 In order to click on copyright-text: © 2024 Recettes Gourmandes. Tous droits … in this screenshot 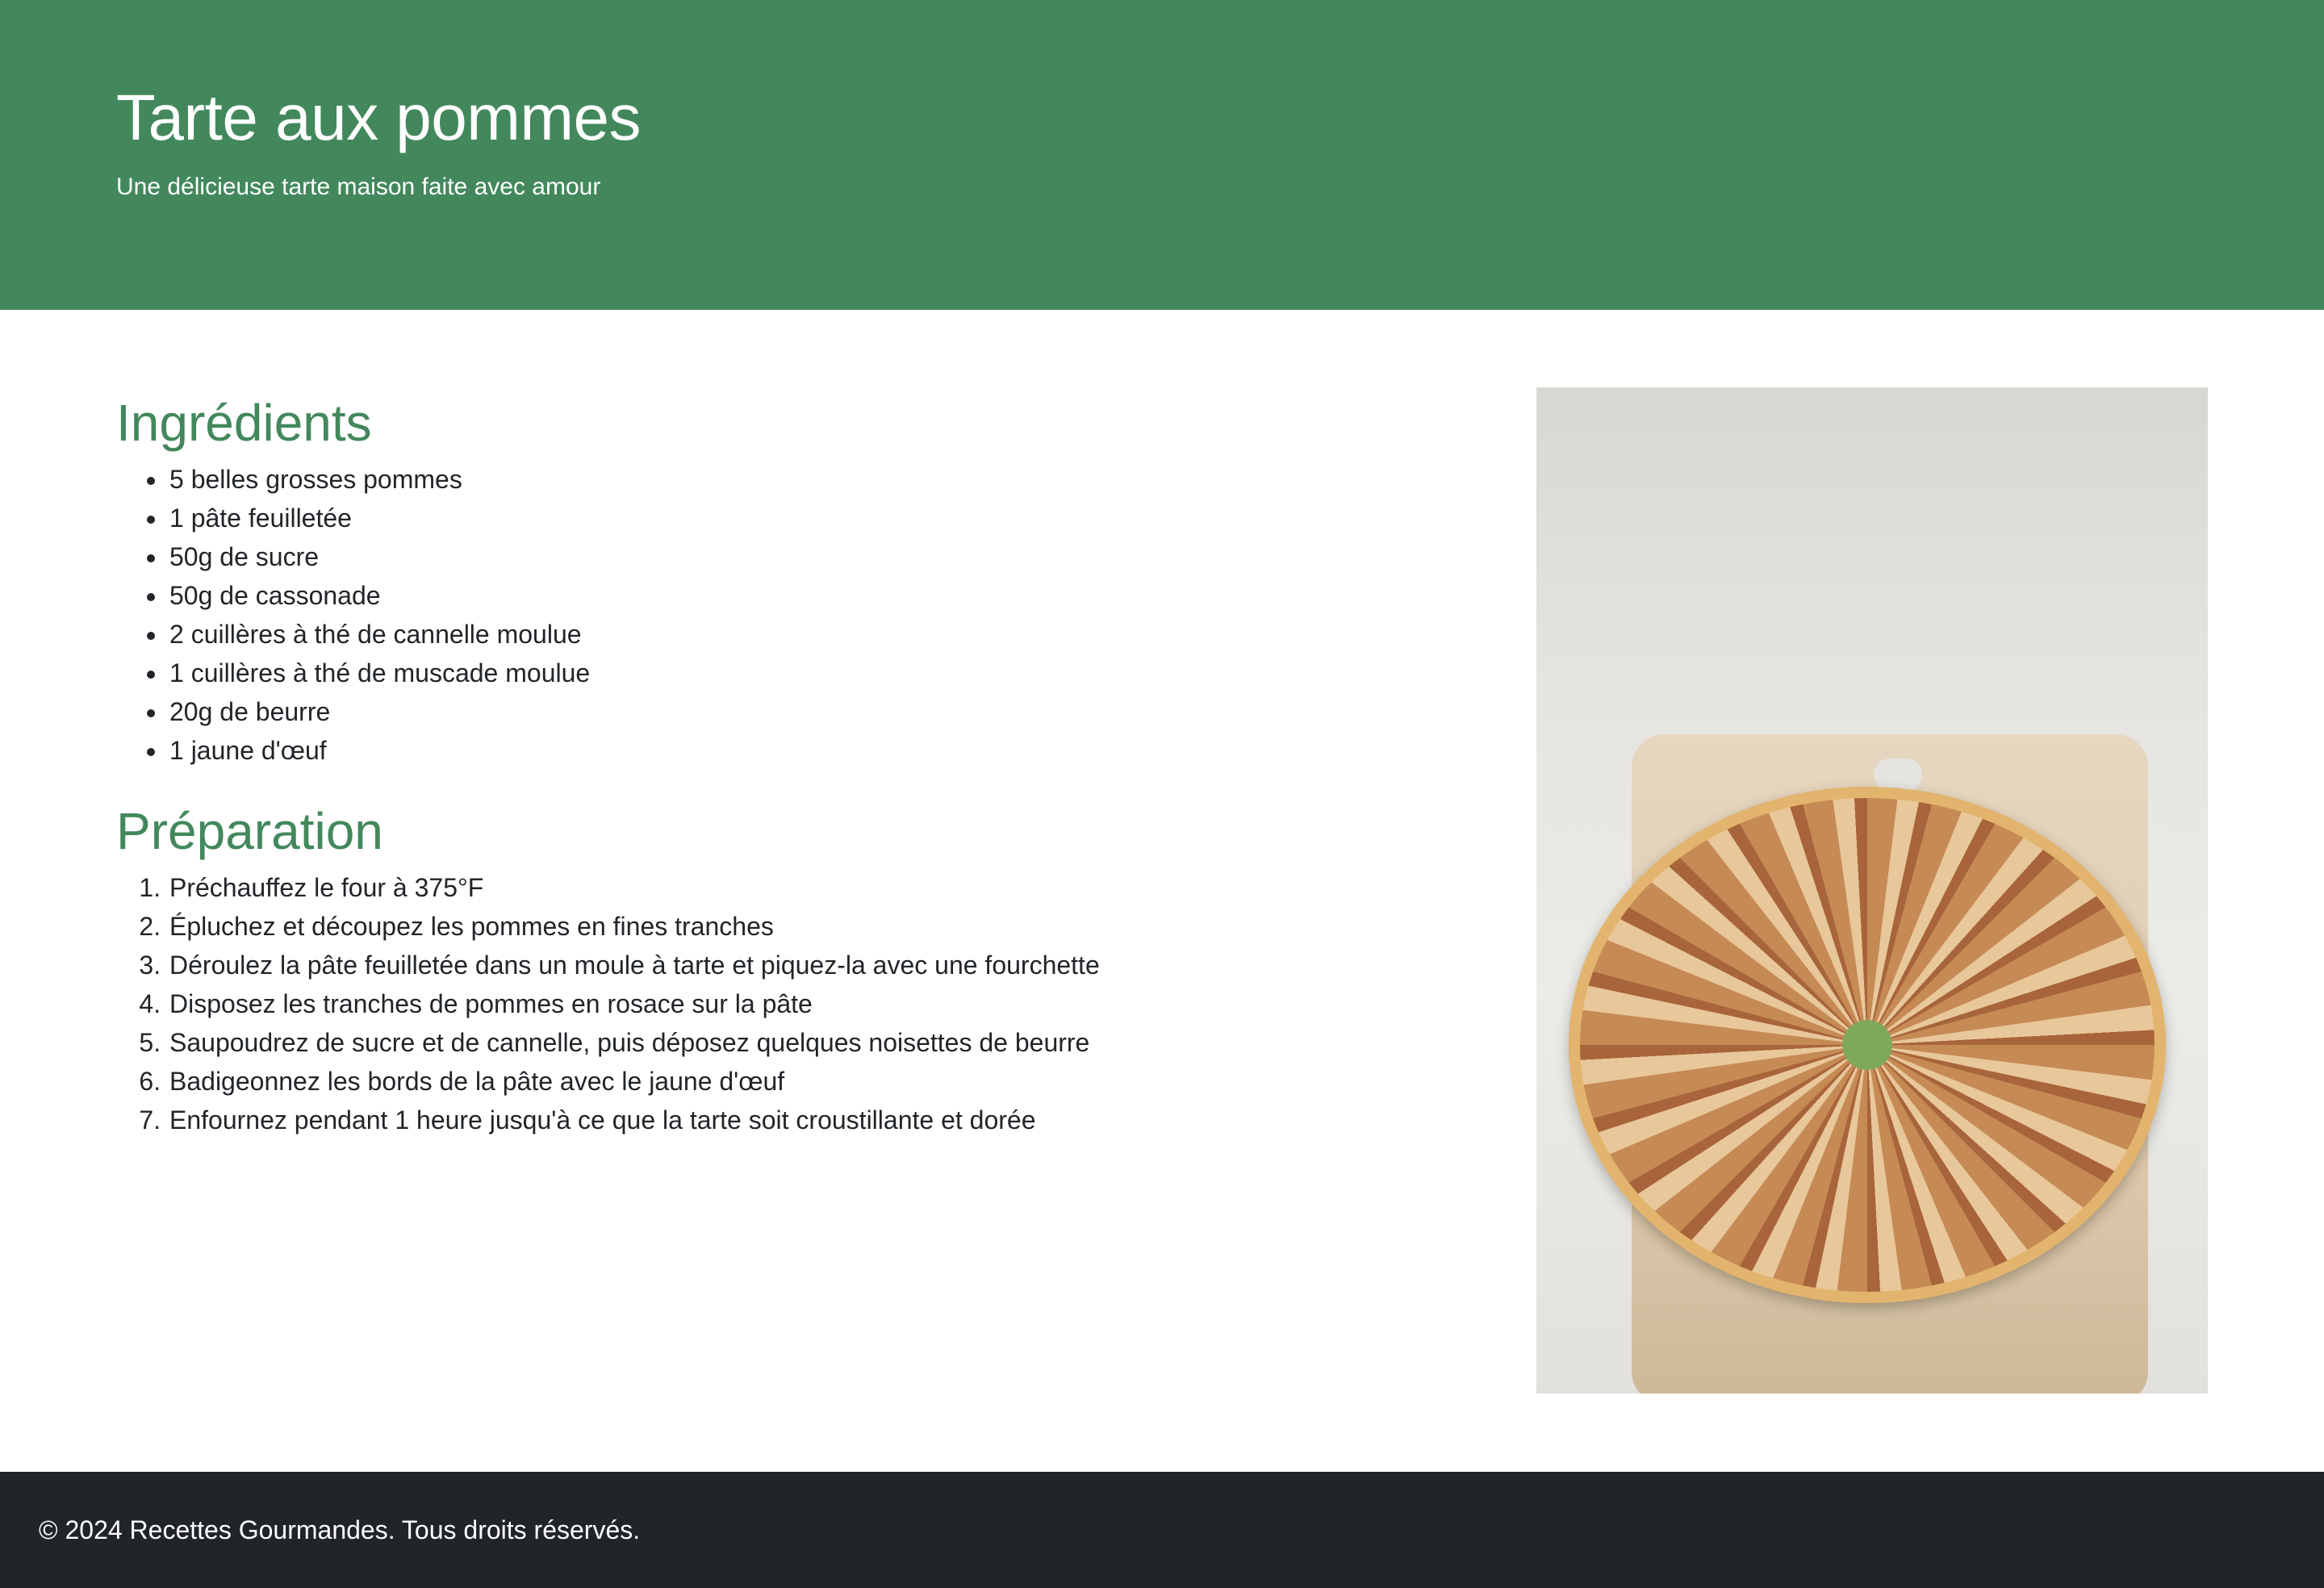, I will do `click(340, 1529)`.